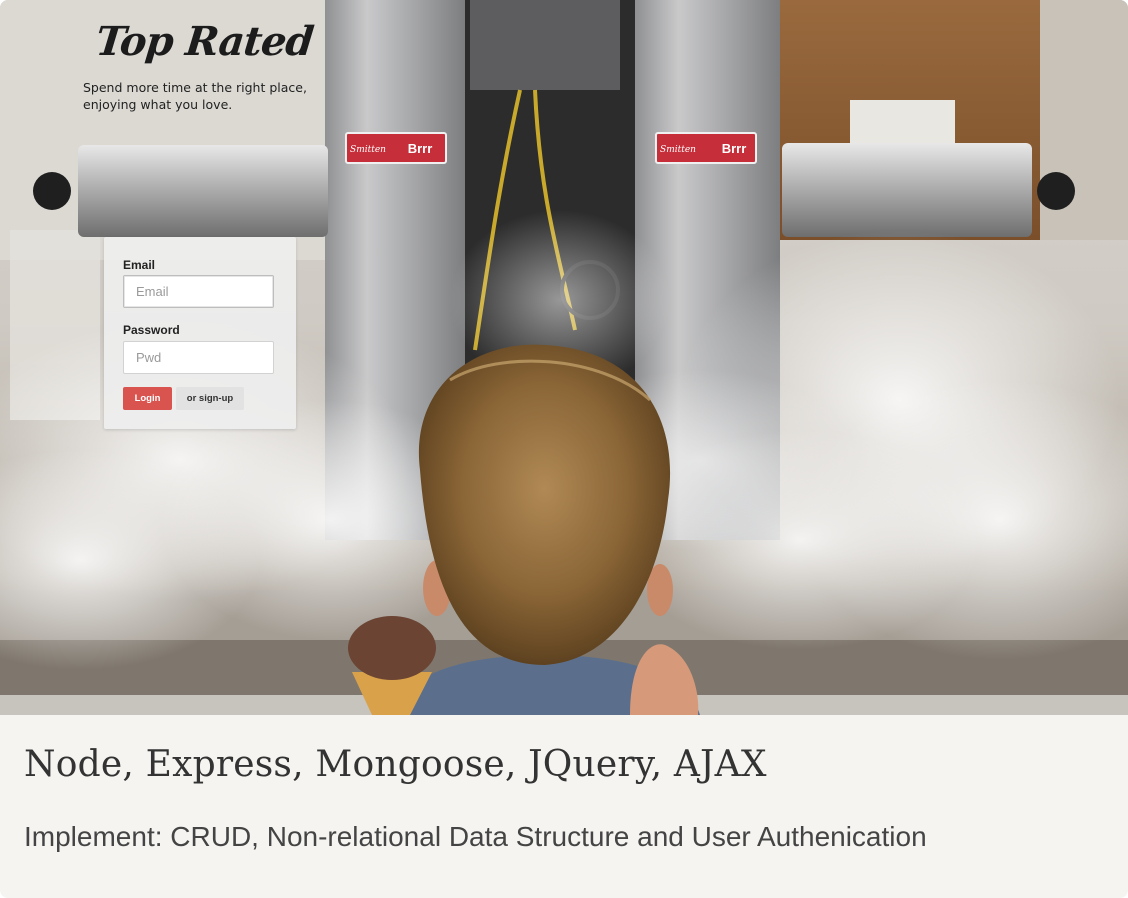  I want to click on signup-button: or sign-up, so click(210, 398).